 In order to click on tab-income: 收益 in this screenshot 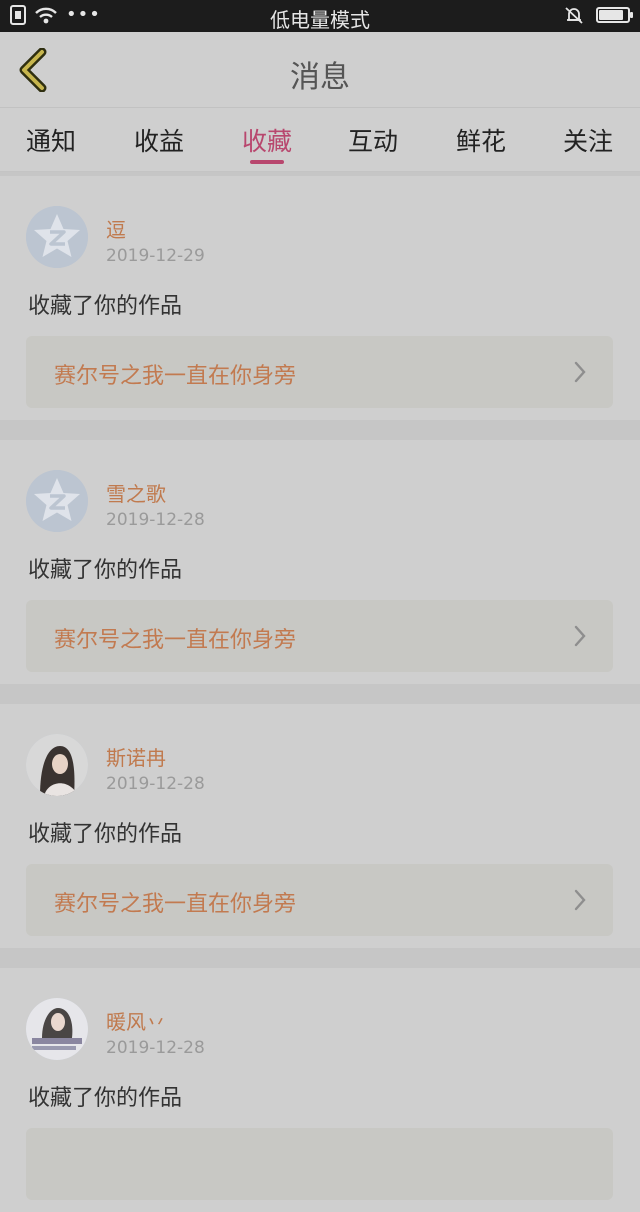, I will do `click(159, 140)`.